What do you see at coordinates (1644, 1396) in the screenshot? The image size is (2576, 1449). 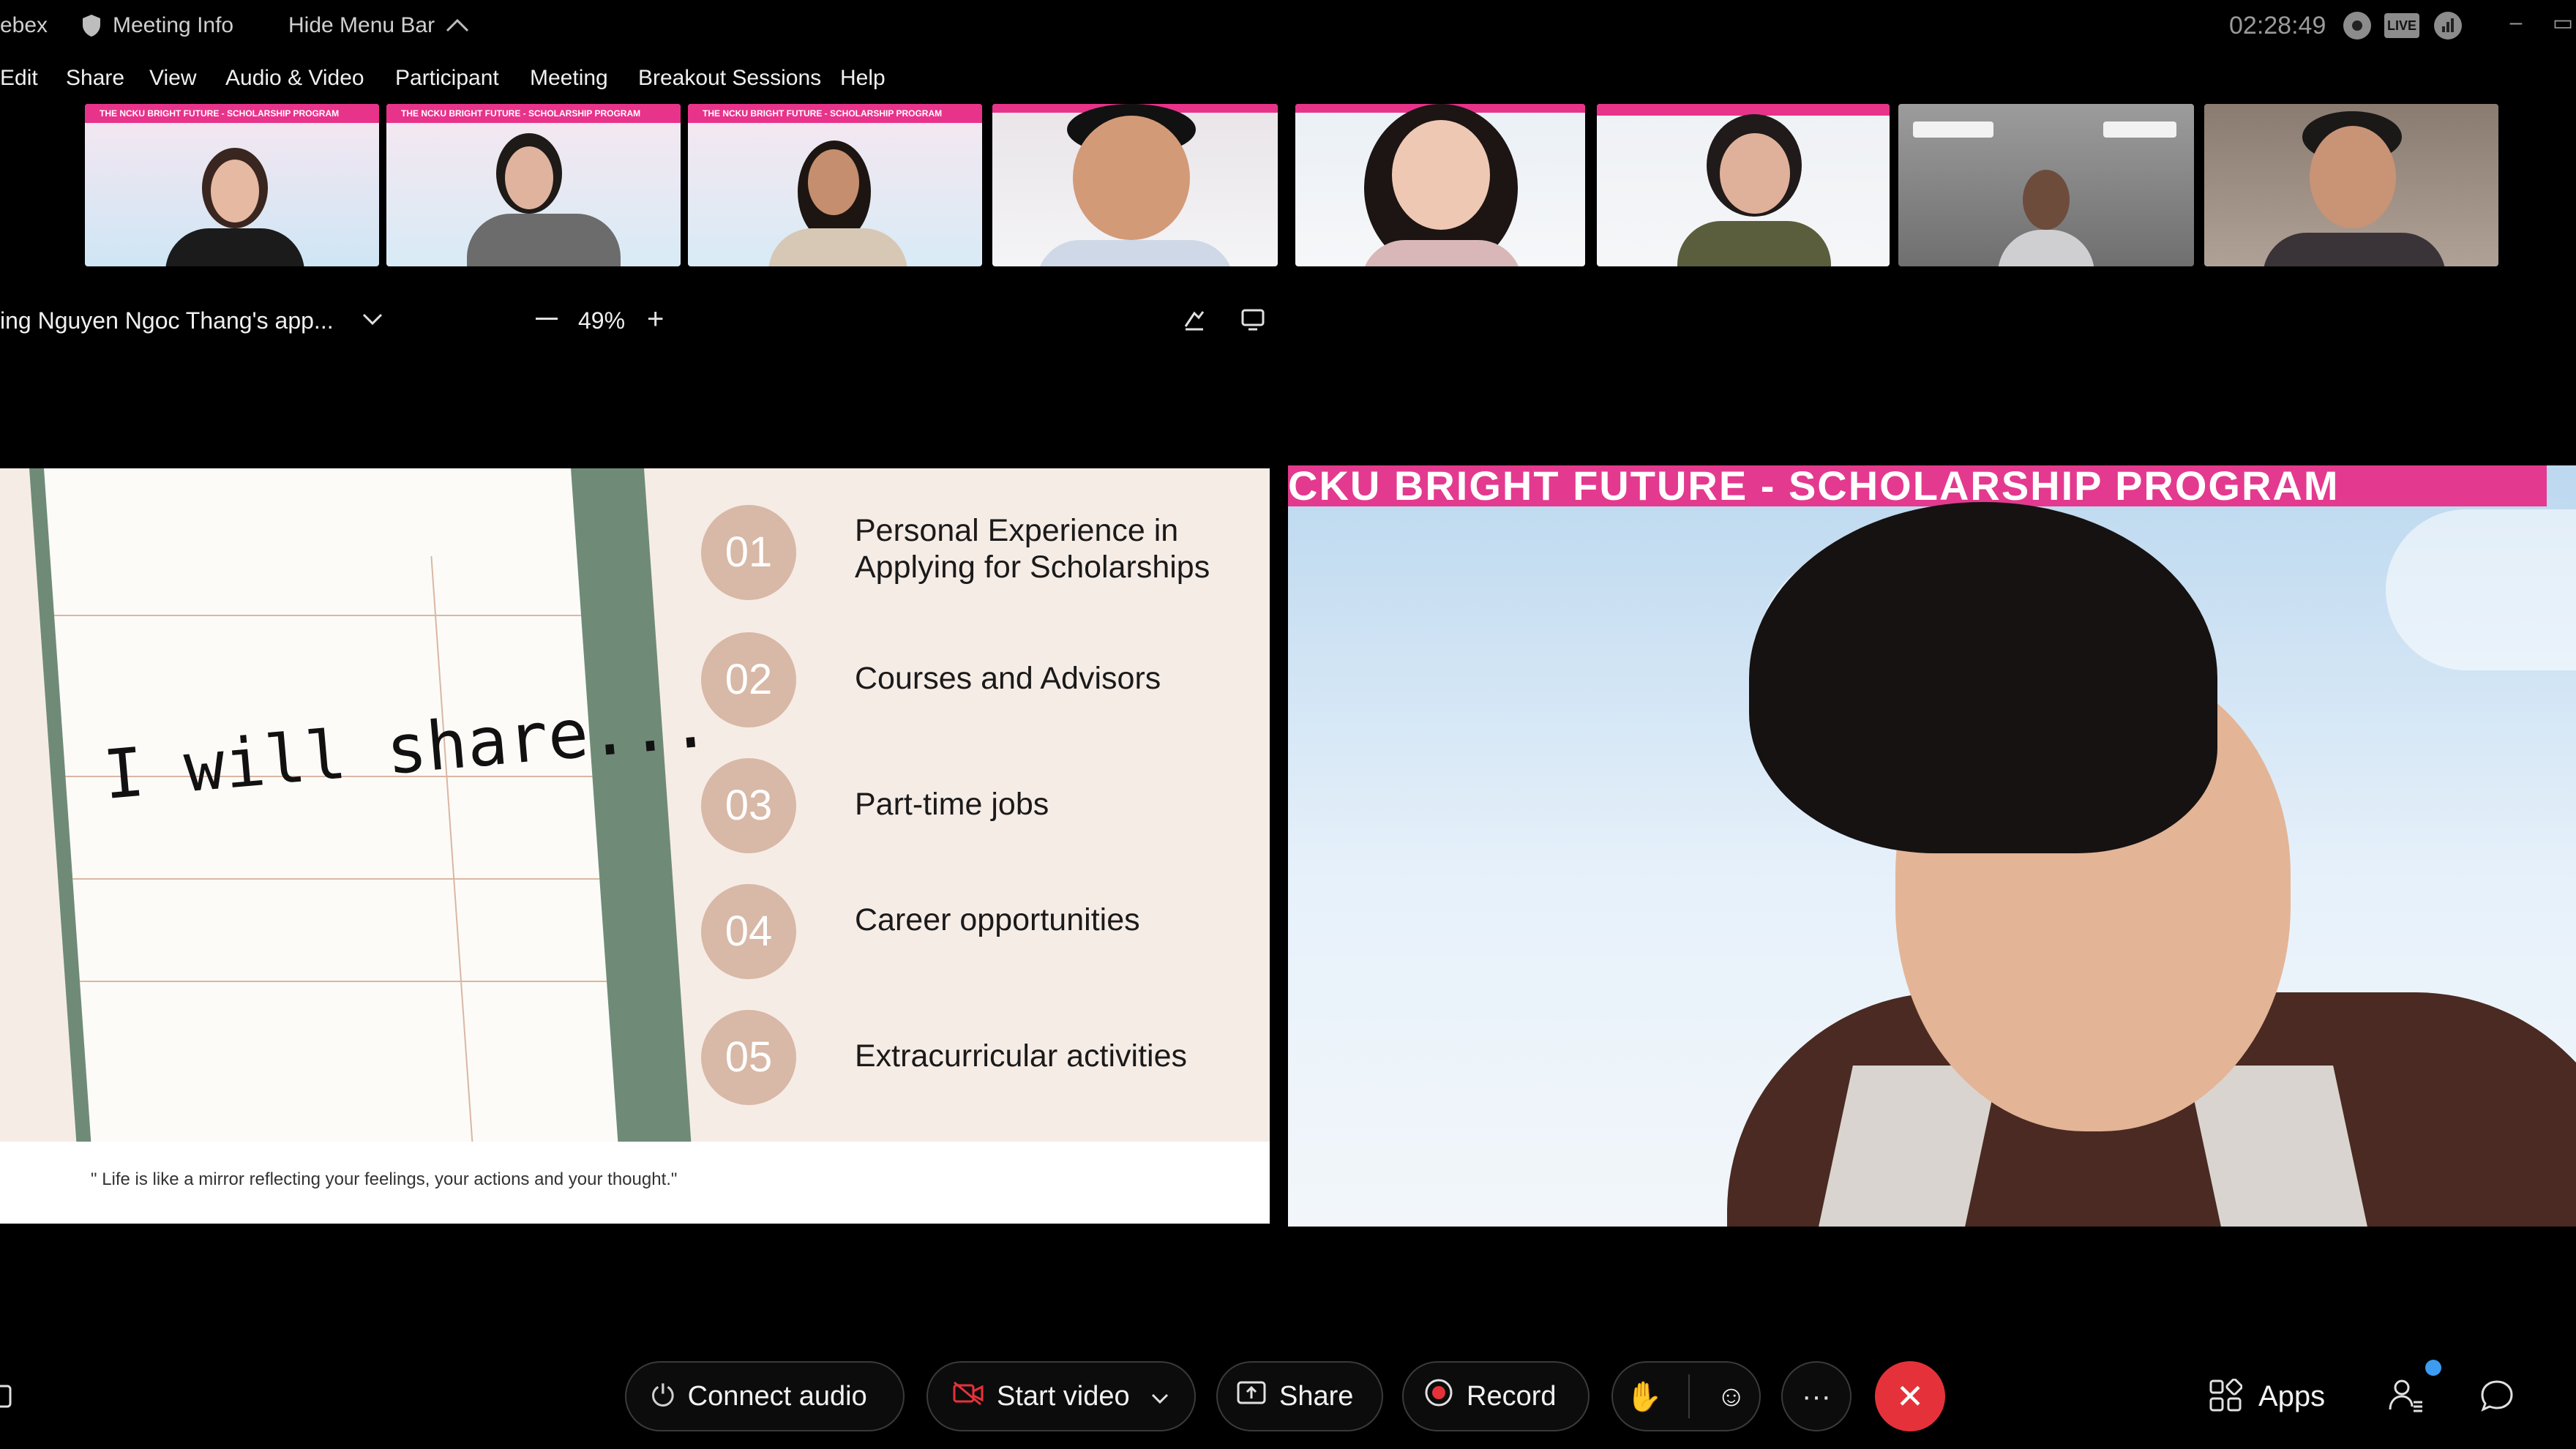 I see `raise-hand-icon: ✋` at bounding box center [1644, 1396].